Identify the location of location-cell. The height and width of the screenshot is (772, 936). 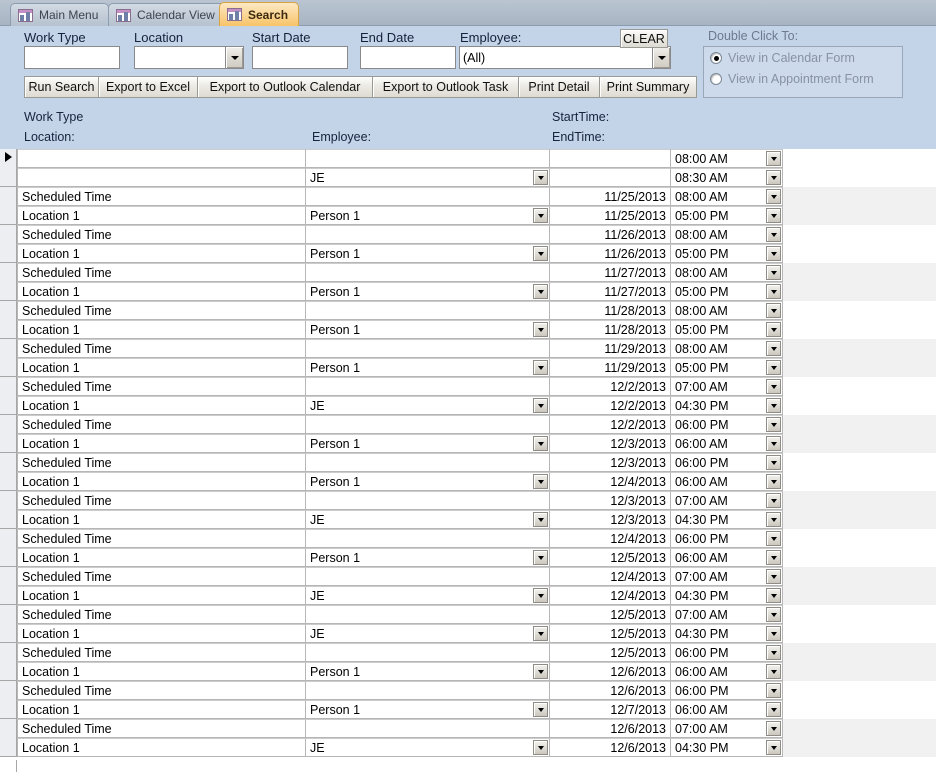
(161, 177).